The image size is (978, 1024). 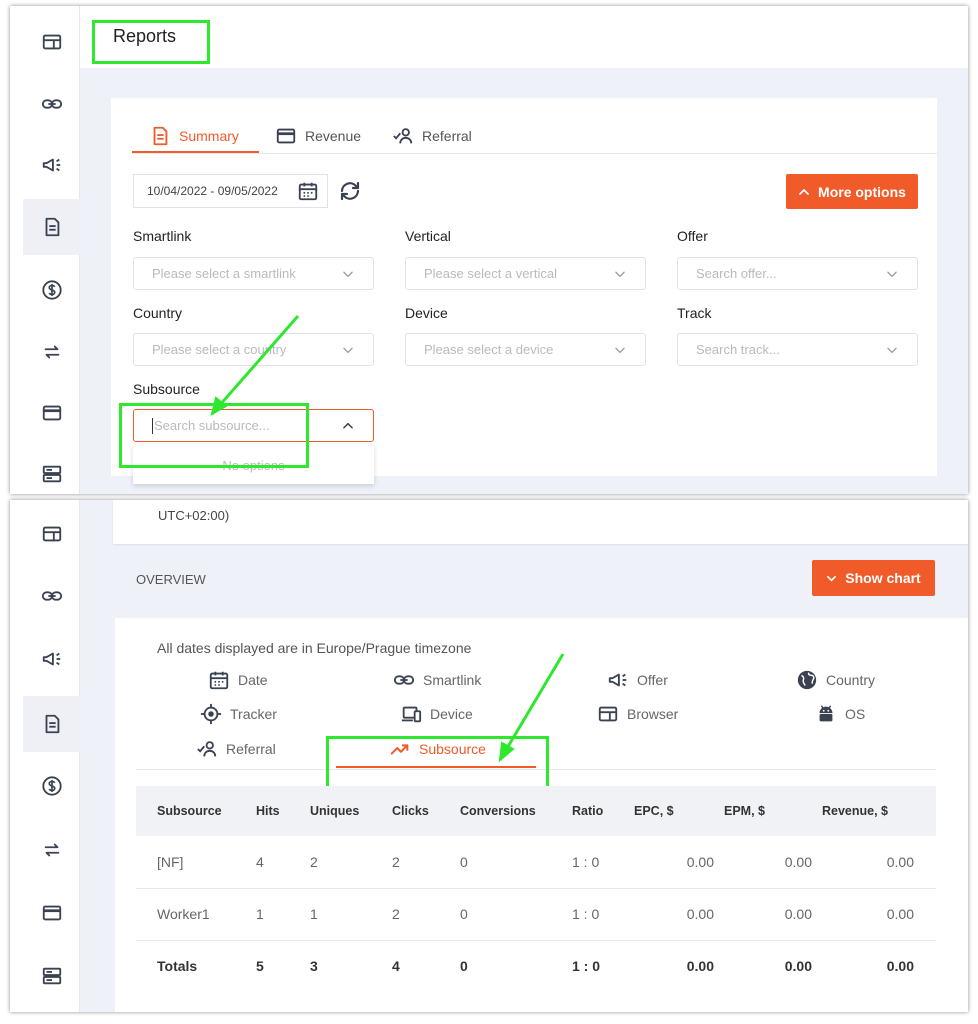 What do you see at coordinates (308, 191) in the screenshot?
I see `calendar-icon` at bounding box center [308, 191].